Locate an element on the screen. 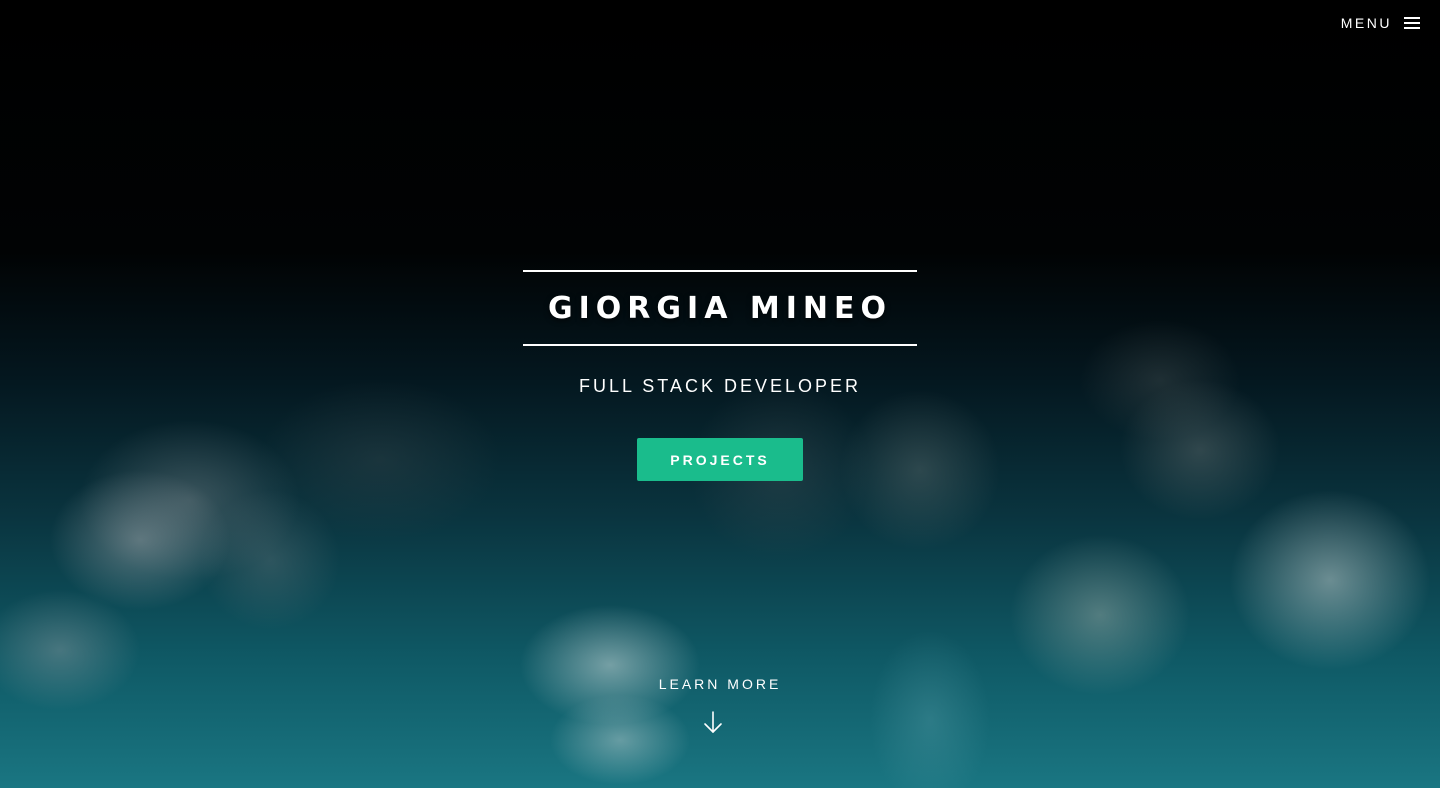  learn-more-link: LEARN MORE is located at coordinates (720, 685).